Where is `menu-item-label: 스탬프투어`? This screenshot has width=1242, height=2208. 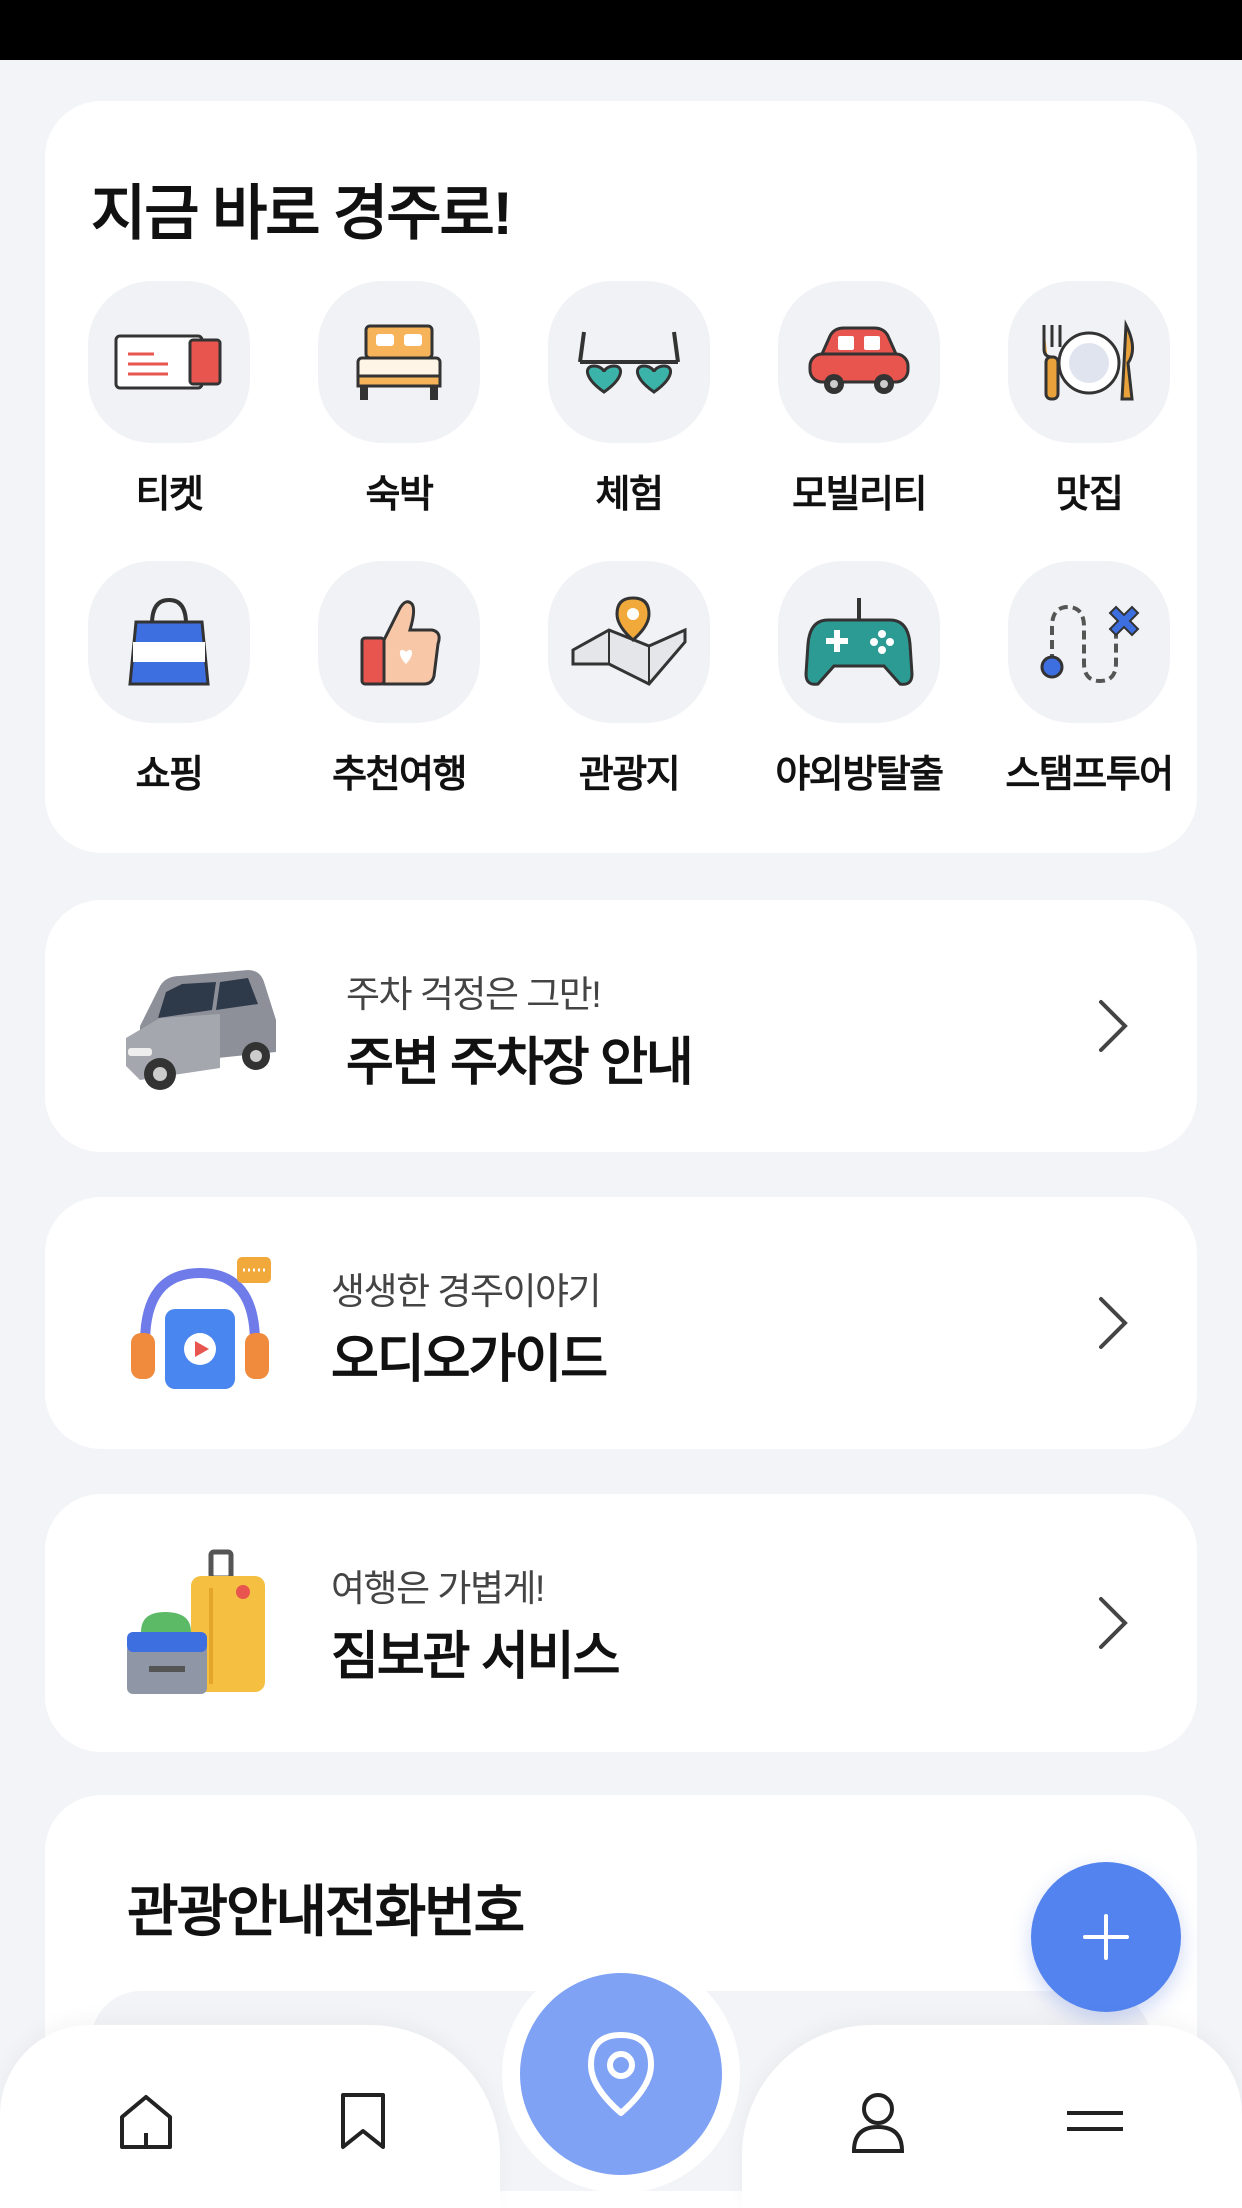
menu-item-label: 스탬프투어 is located at coordinates (1089, 775).